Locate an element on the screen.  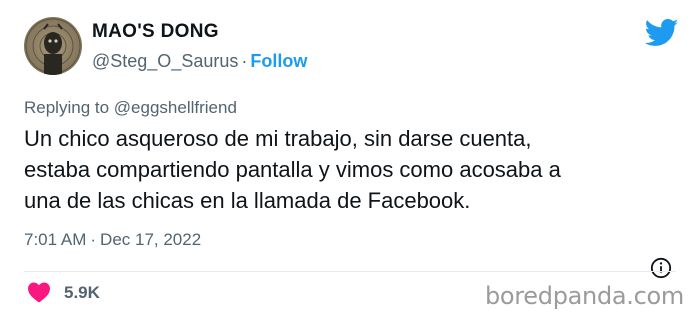
watermark: boredpanda.com is located at coordinates (584, 296).